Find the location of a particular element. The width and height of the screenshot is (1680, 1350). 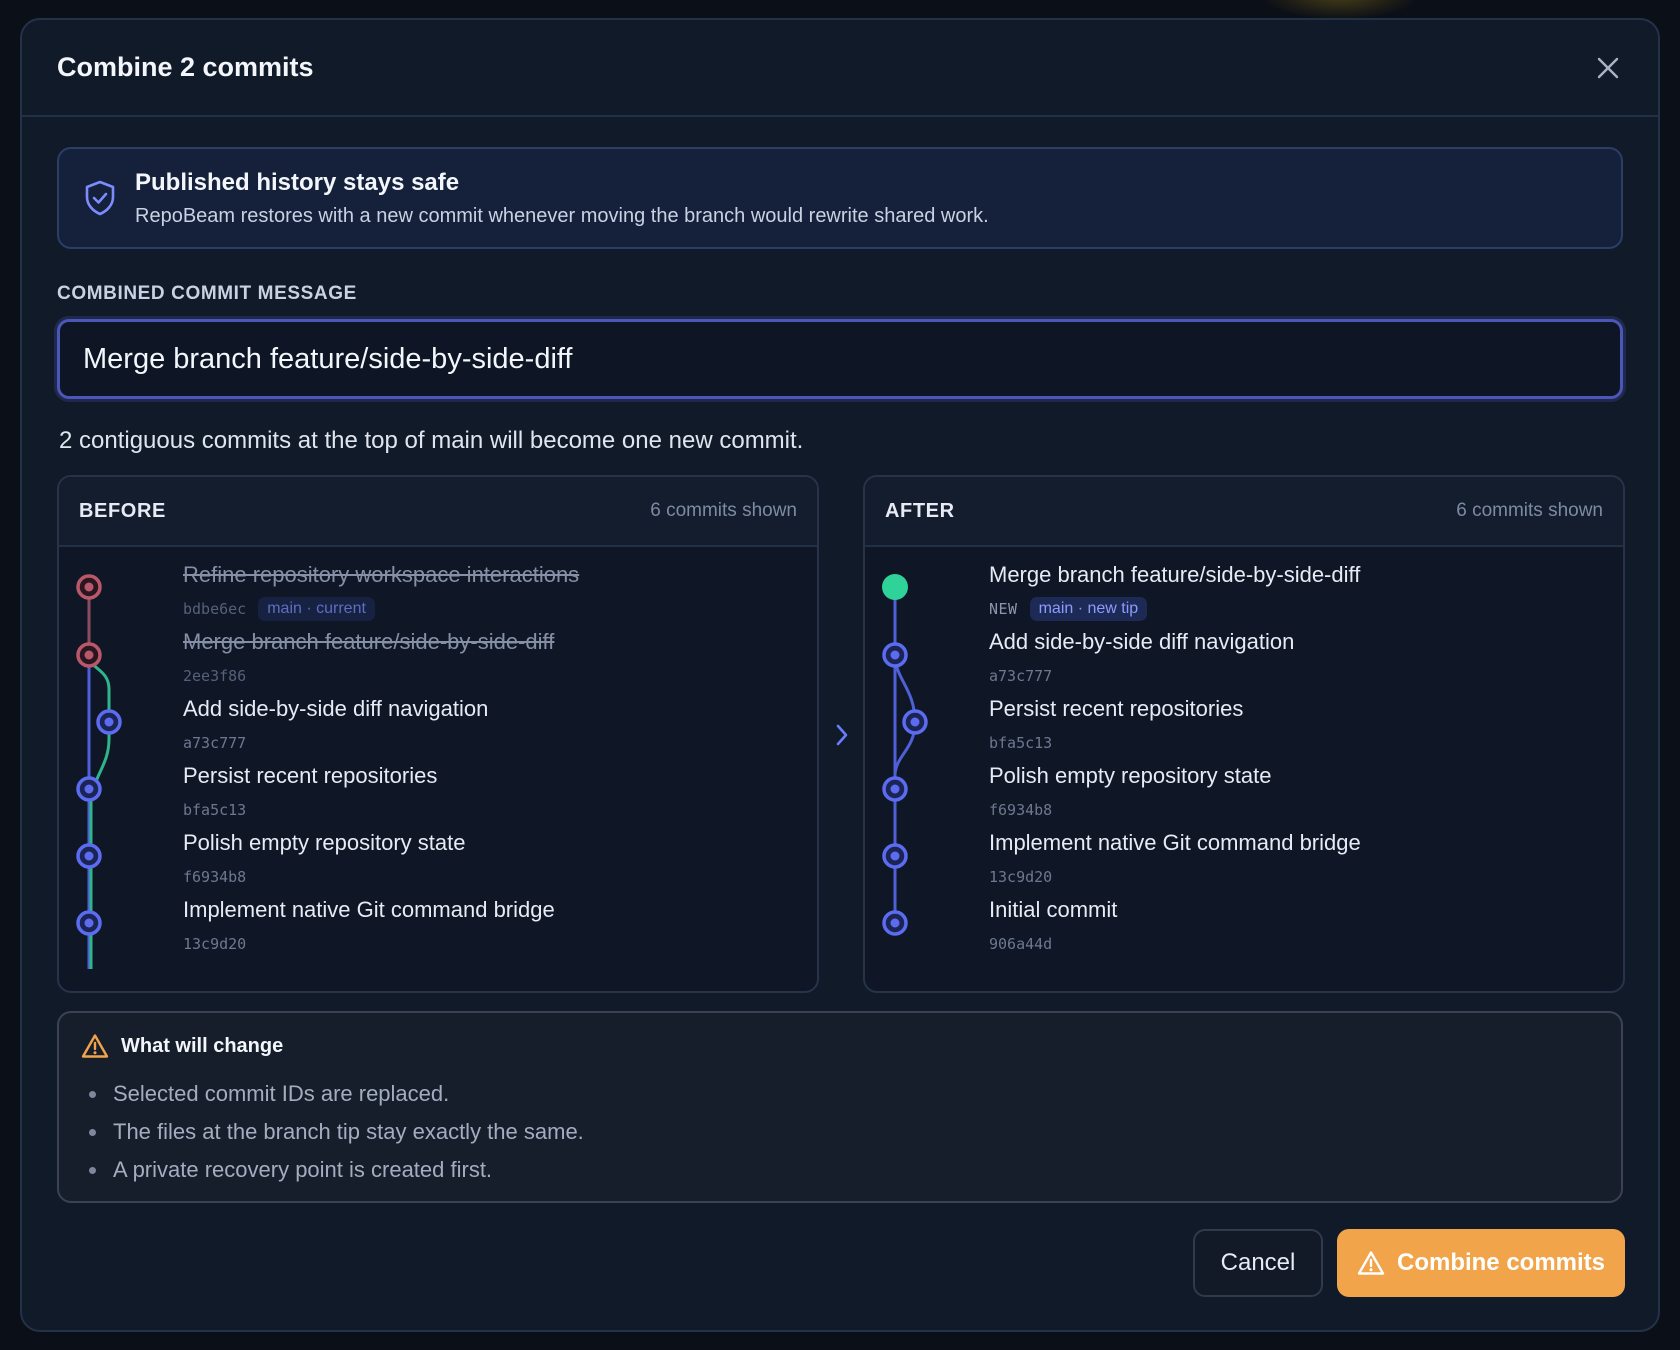

before-commit-graph is located at coordinates (99, 771).